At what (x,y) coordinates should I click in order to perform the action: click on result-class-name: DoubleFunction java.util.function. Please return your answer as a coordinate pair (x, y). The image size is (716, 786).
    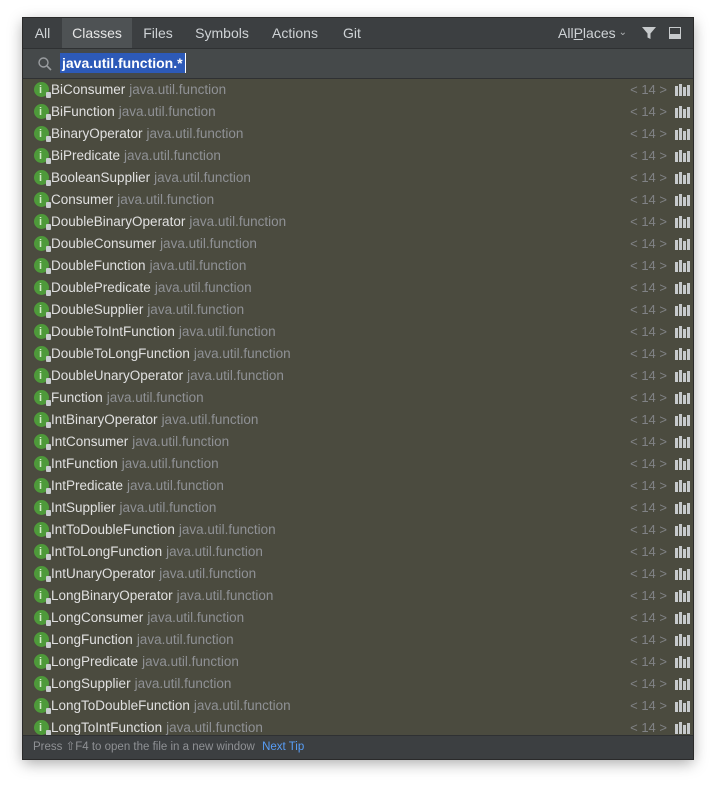
    Looking at the image, I should click on (148, 266).